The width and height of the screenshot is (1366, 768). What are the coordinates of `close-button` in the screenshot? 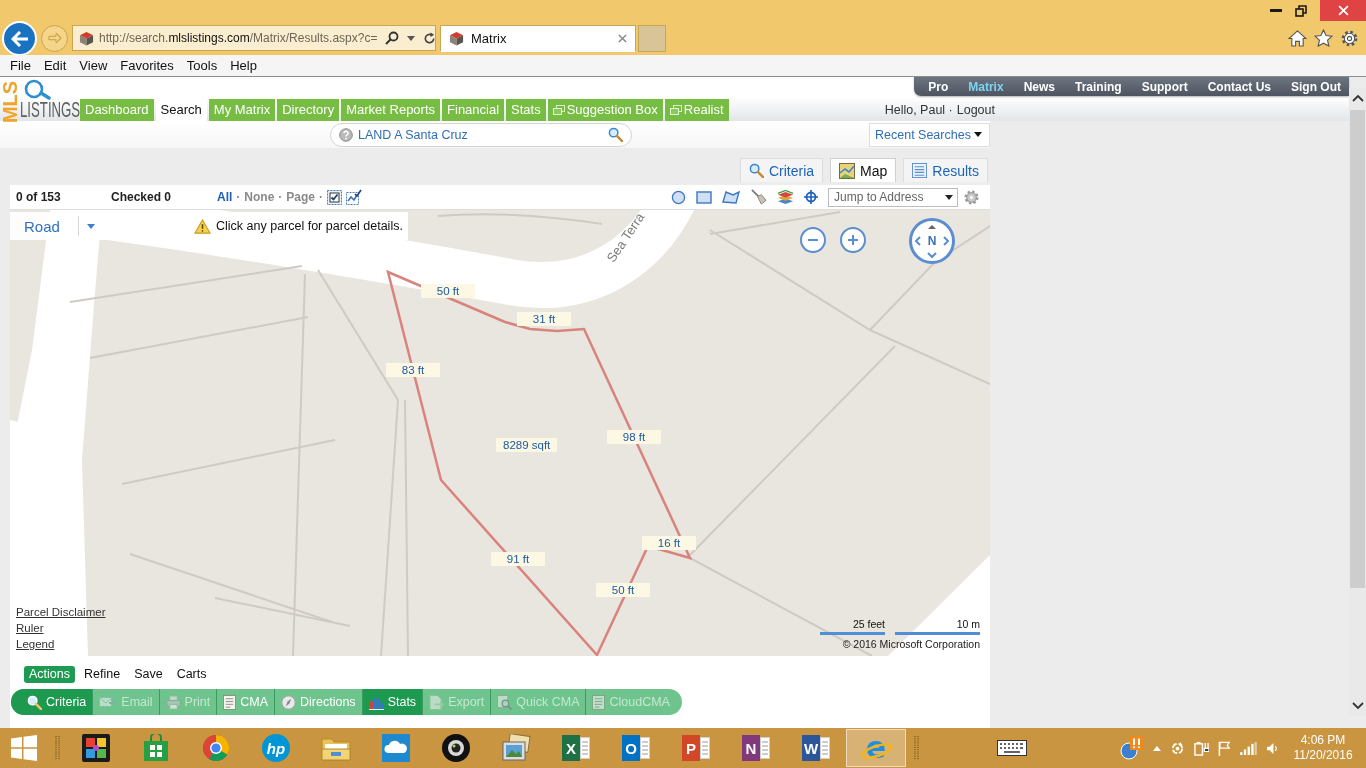 It's located at (1343, 10).